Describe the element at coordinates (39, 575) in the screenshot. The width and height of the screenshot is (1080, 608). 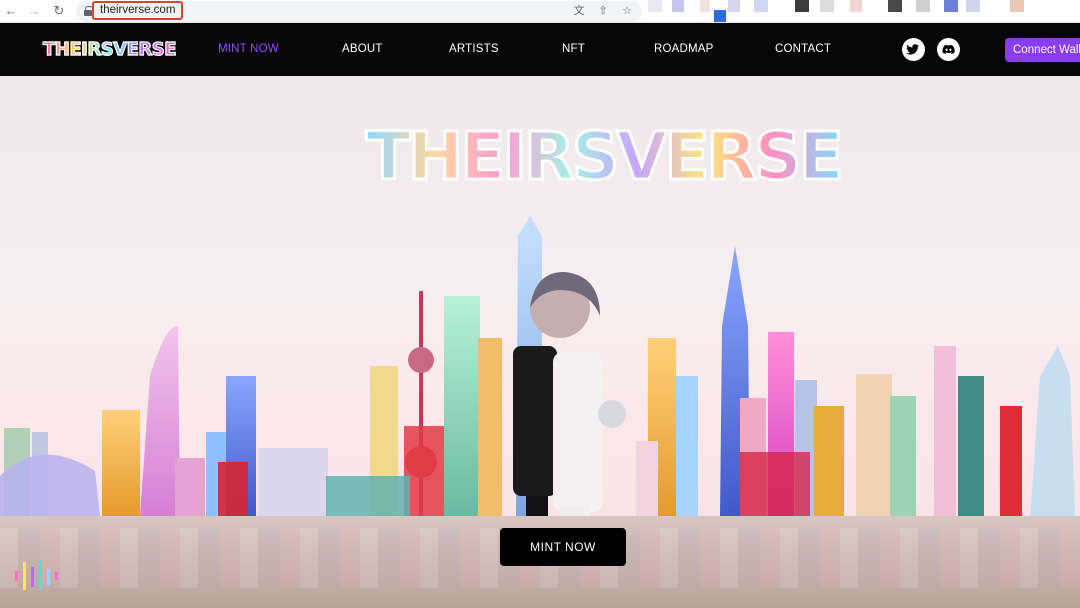
I see `music-toggle-icon` at that location.